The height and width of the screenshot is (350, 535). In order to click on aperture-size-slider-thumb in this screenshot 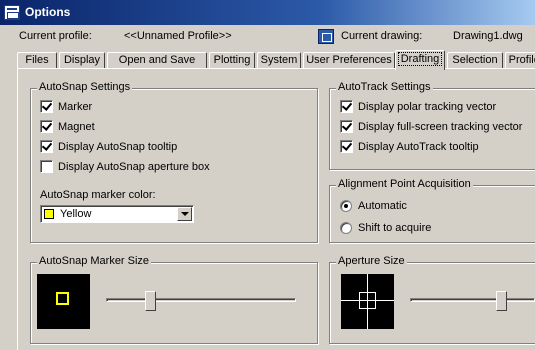, I will do `click(501, 301)`.